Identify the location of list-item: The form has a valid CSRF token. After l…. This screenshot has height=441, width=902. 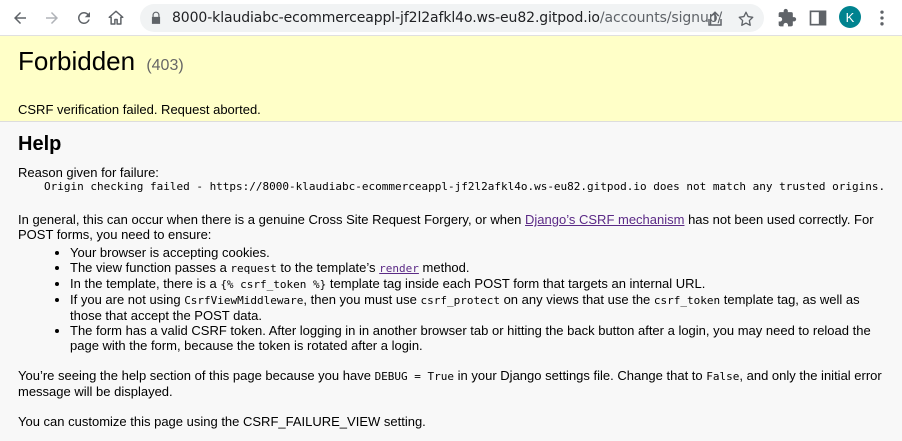
(477, 338).